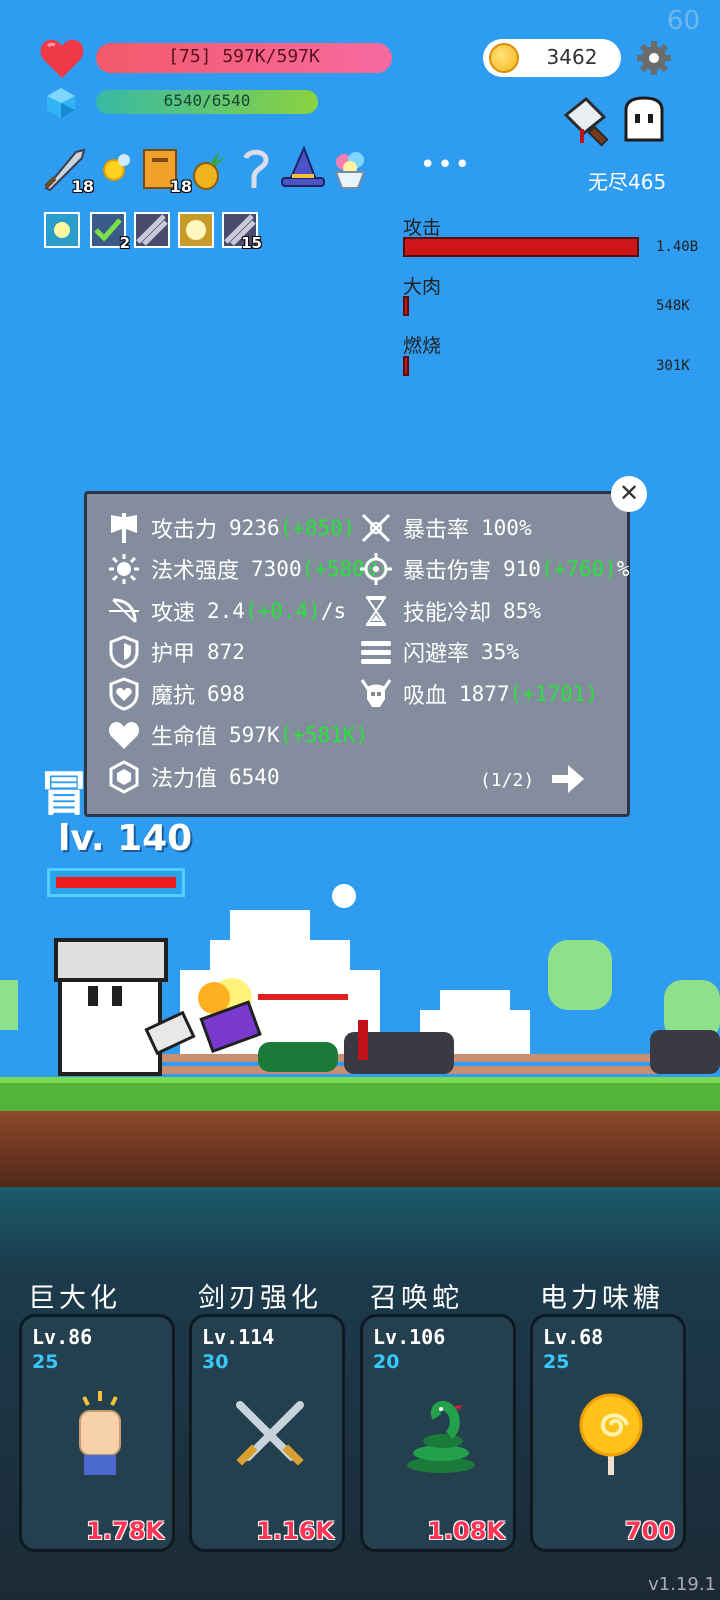  What do you see at coordinates (124, 652) in the screenshot?
I see `shield-icon` at bounding box center [124, 652].